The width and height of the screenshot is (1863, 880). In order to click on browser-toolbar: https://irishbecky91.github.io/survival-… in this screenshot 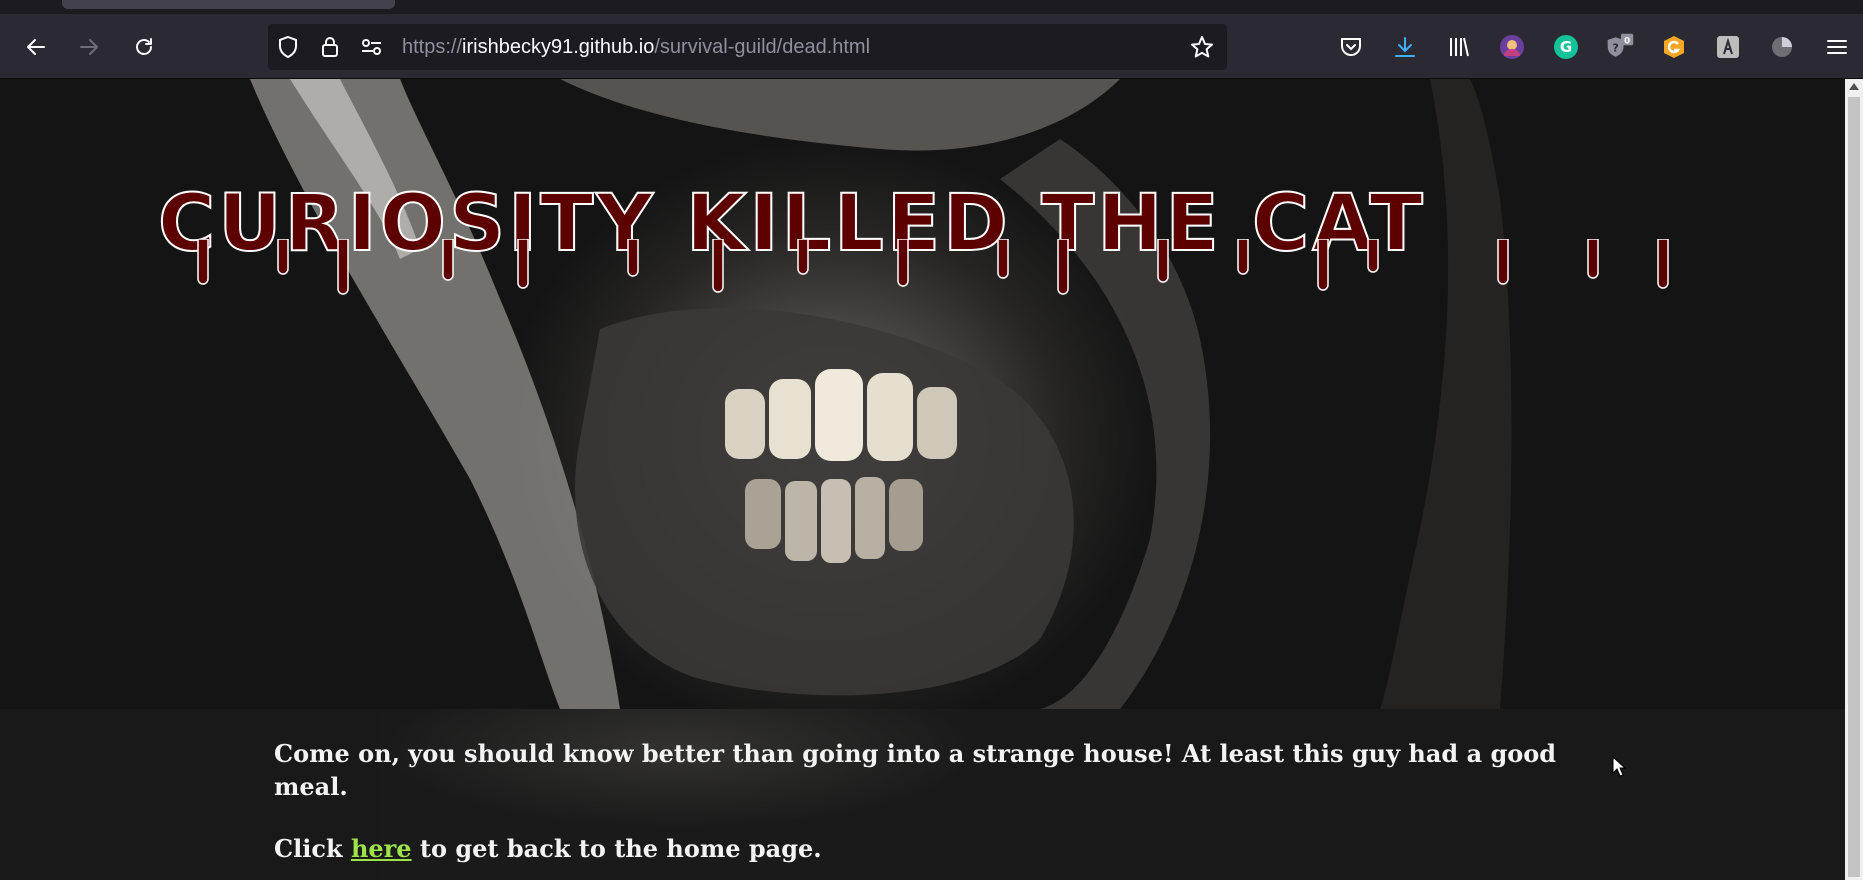, I will do `click(931, 46)`.